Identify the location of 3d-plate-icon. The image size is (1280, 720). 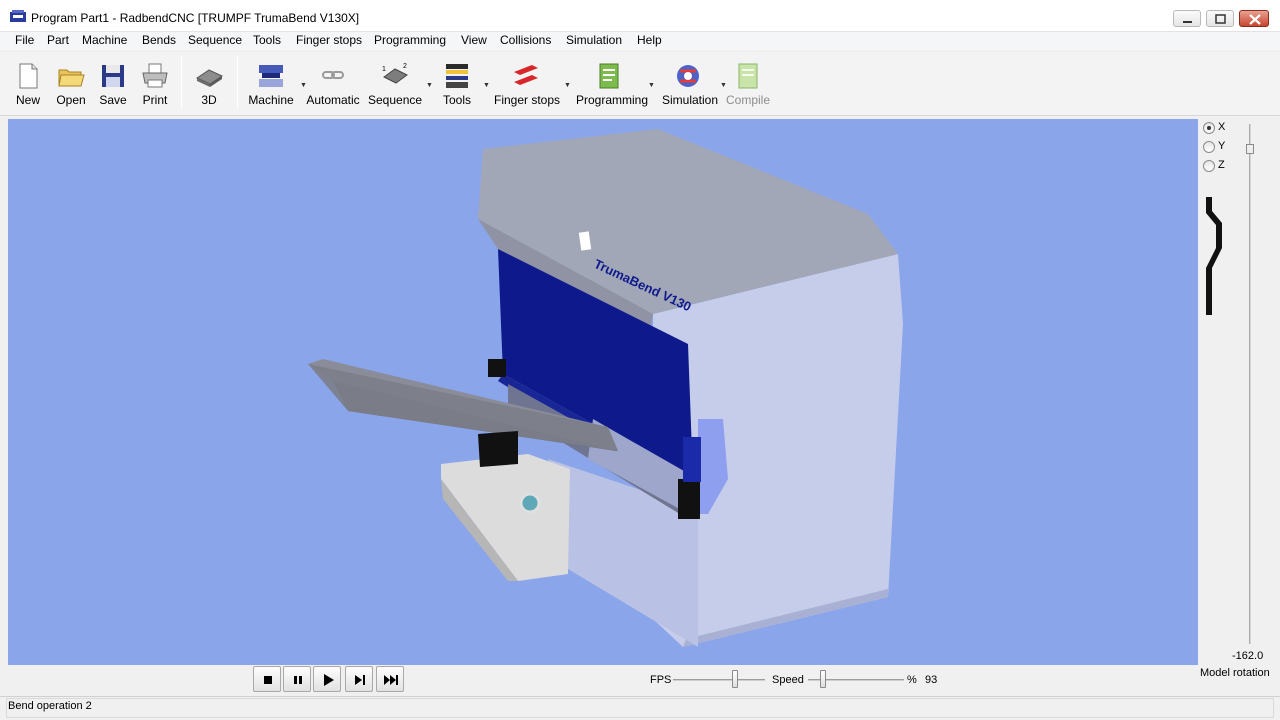
(209, 78).